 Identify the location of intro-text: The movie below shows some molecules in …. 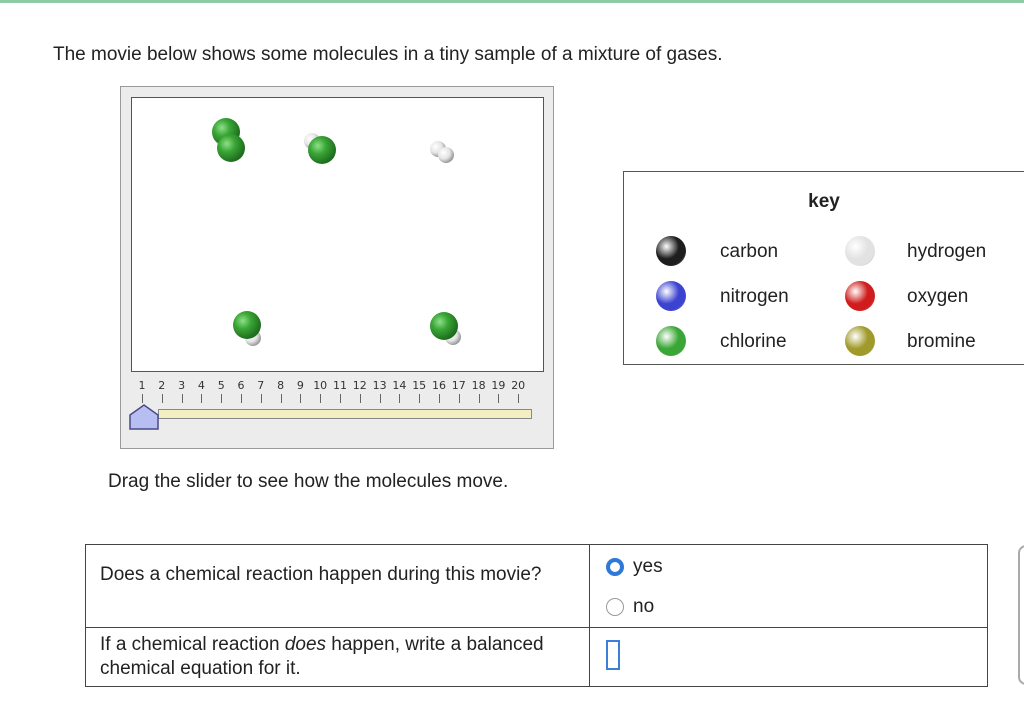
(388, 54).